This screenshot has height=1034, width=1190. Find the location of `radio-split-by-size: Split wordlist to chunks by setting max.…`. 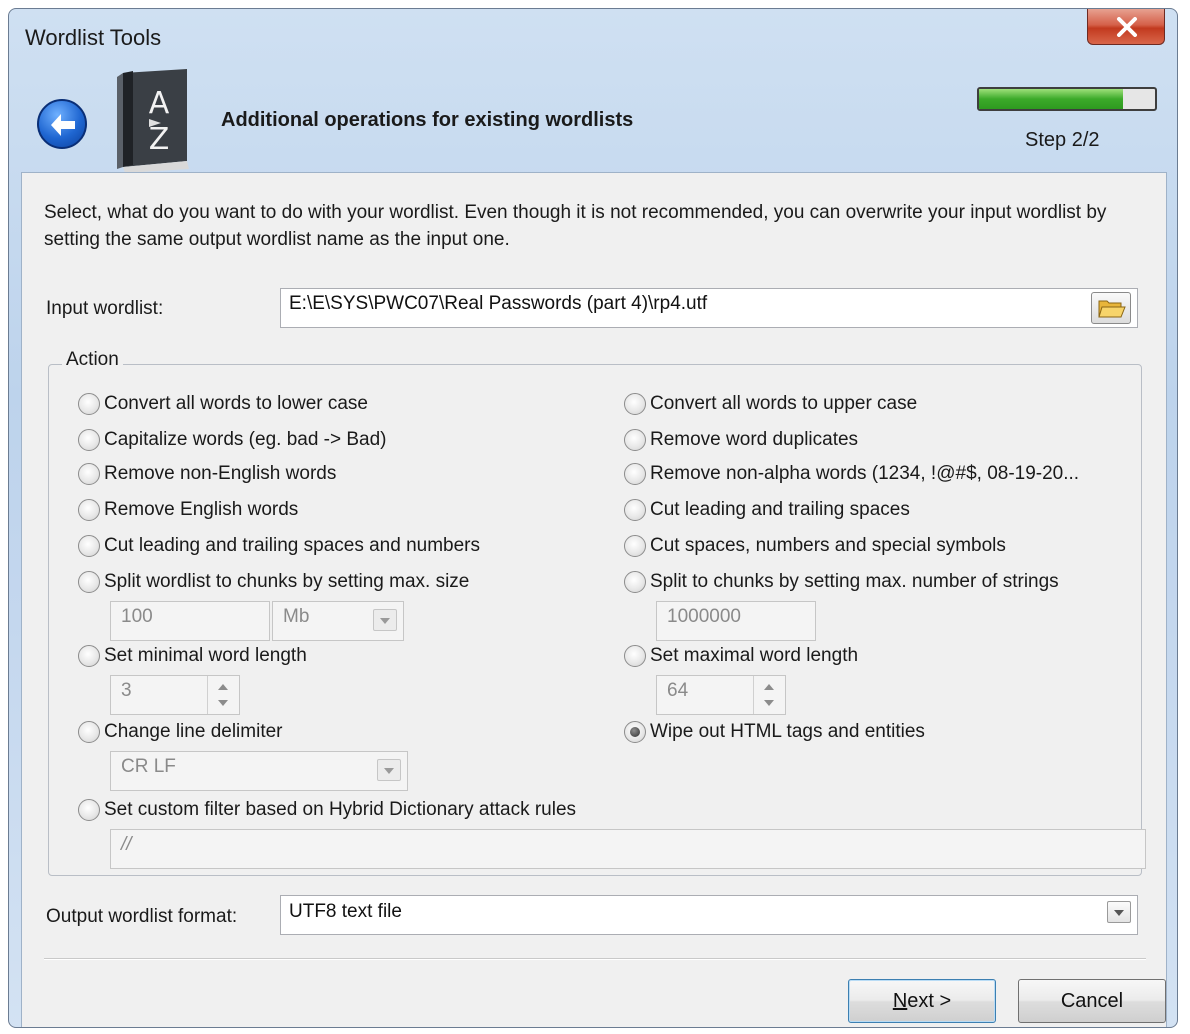

radio-split-by-size: Split wordlist to chunks by setting max.… is located at coordinates (273, 582).